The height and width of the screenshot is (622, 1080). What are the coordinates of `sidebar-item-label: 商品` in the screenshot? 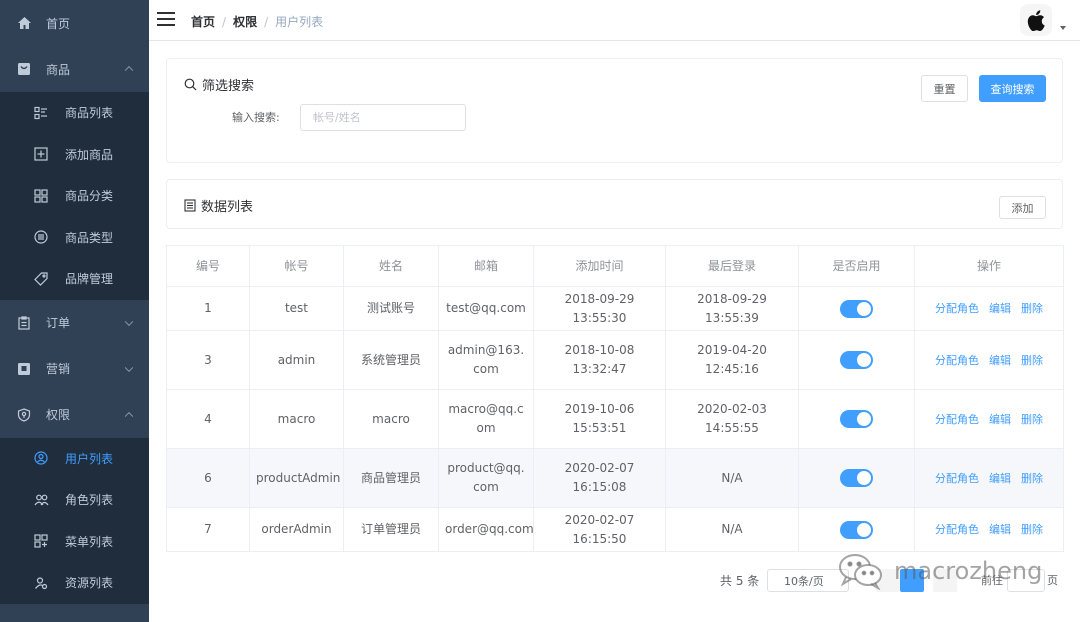 It's located at (58, 69).